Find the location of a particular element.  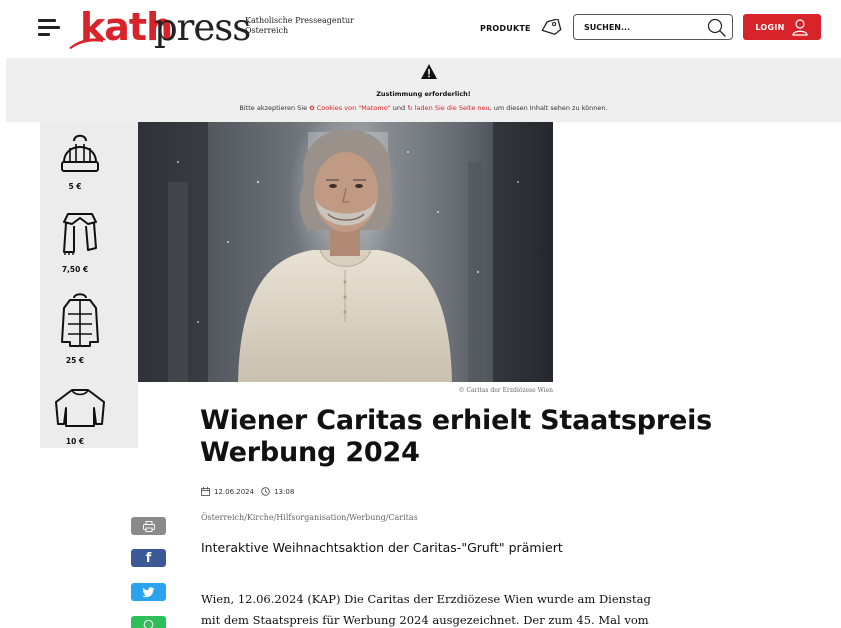

price-beanie: 5 € is located at coordinates (75, 186).